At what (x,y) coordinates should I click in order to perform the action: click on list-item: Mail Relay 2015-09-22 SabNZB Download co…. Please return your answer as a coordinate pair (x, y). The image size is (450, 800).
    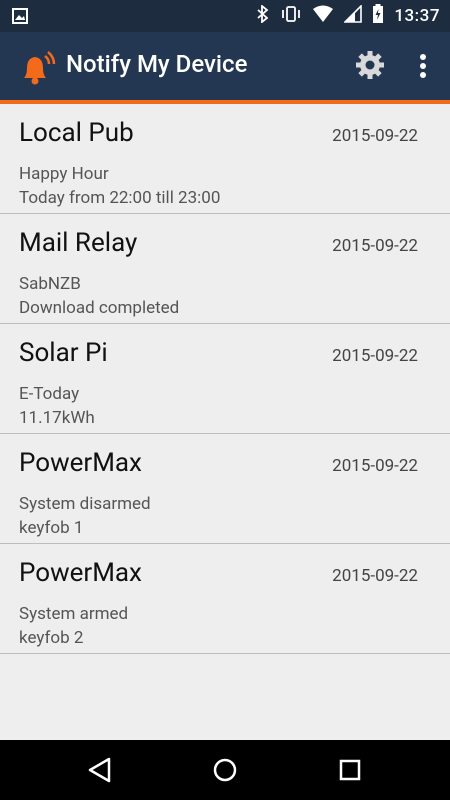
    Looking at the image, I should click on (225, 269).